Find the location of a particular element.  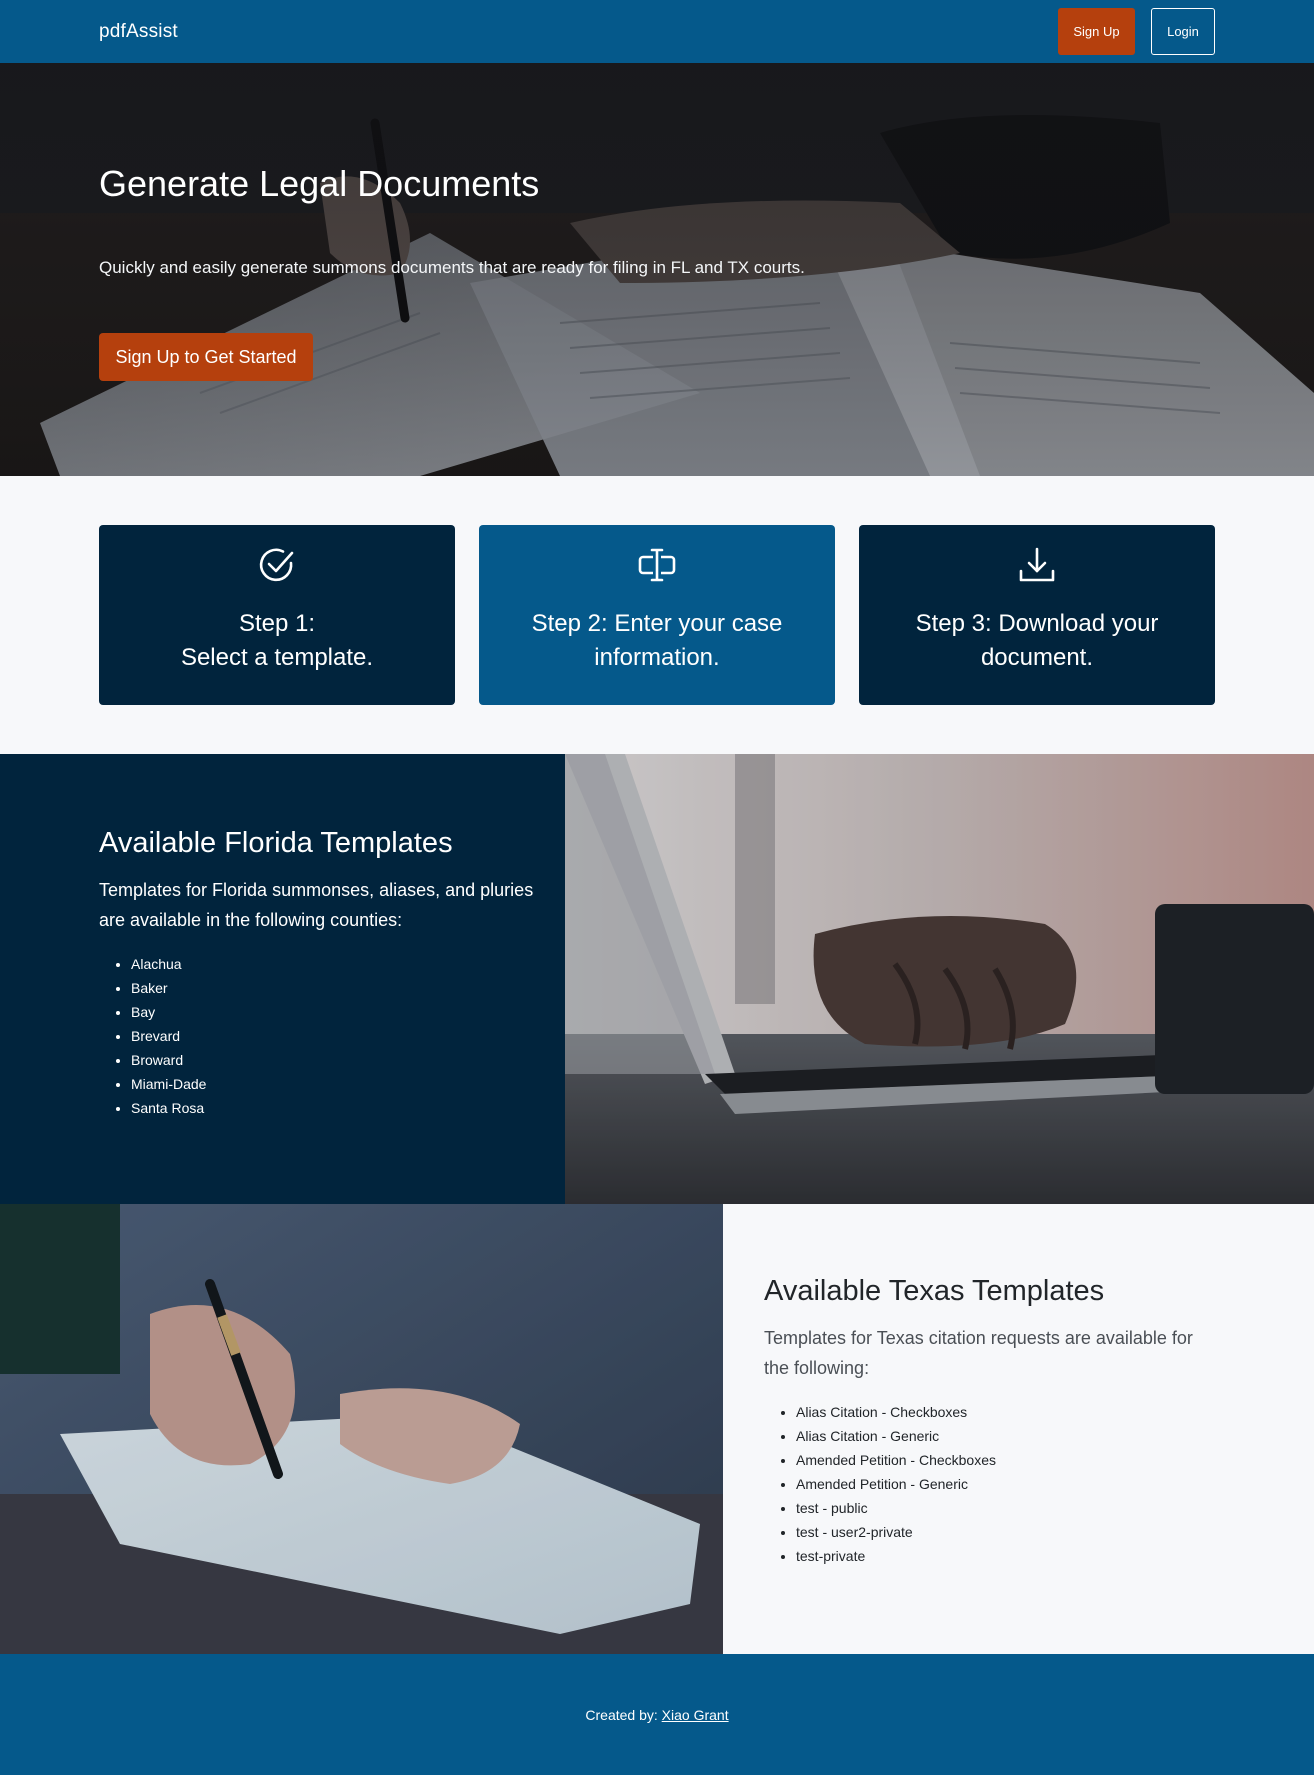

step-card-1: Step 1: Select a template. is located at coordinates (277, 615).